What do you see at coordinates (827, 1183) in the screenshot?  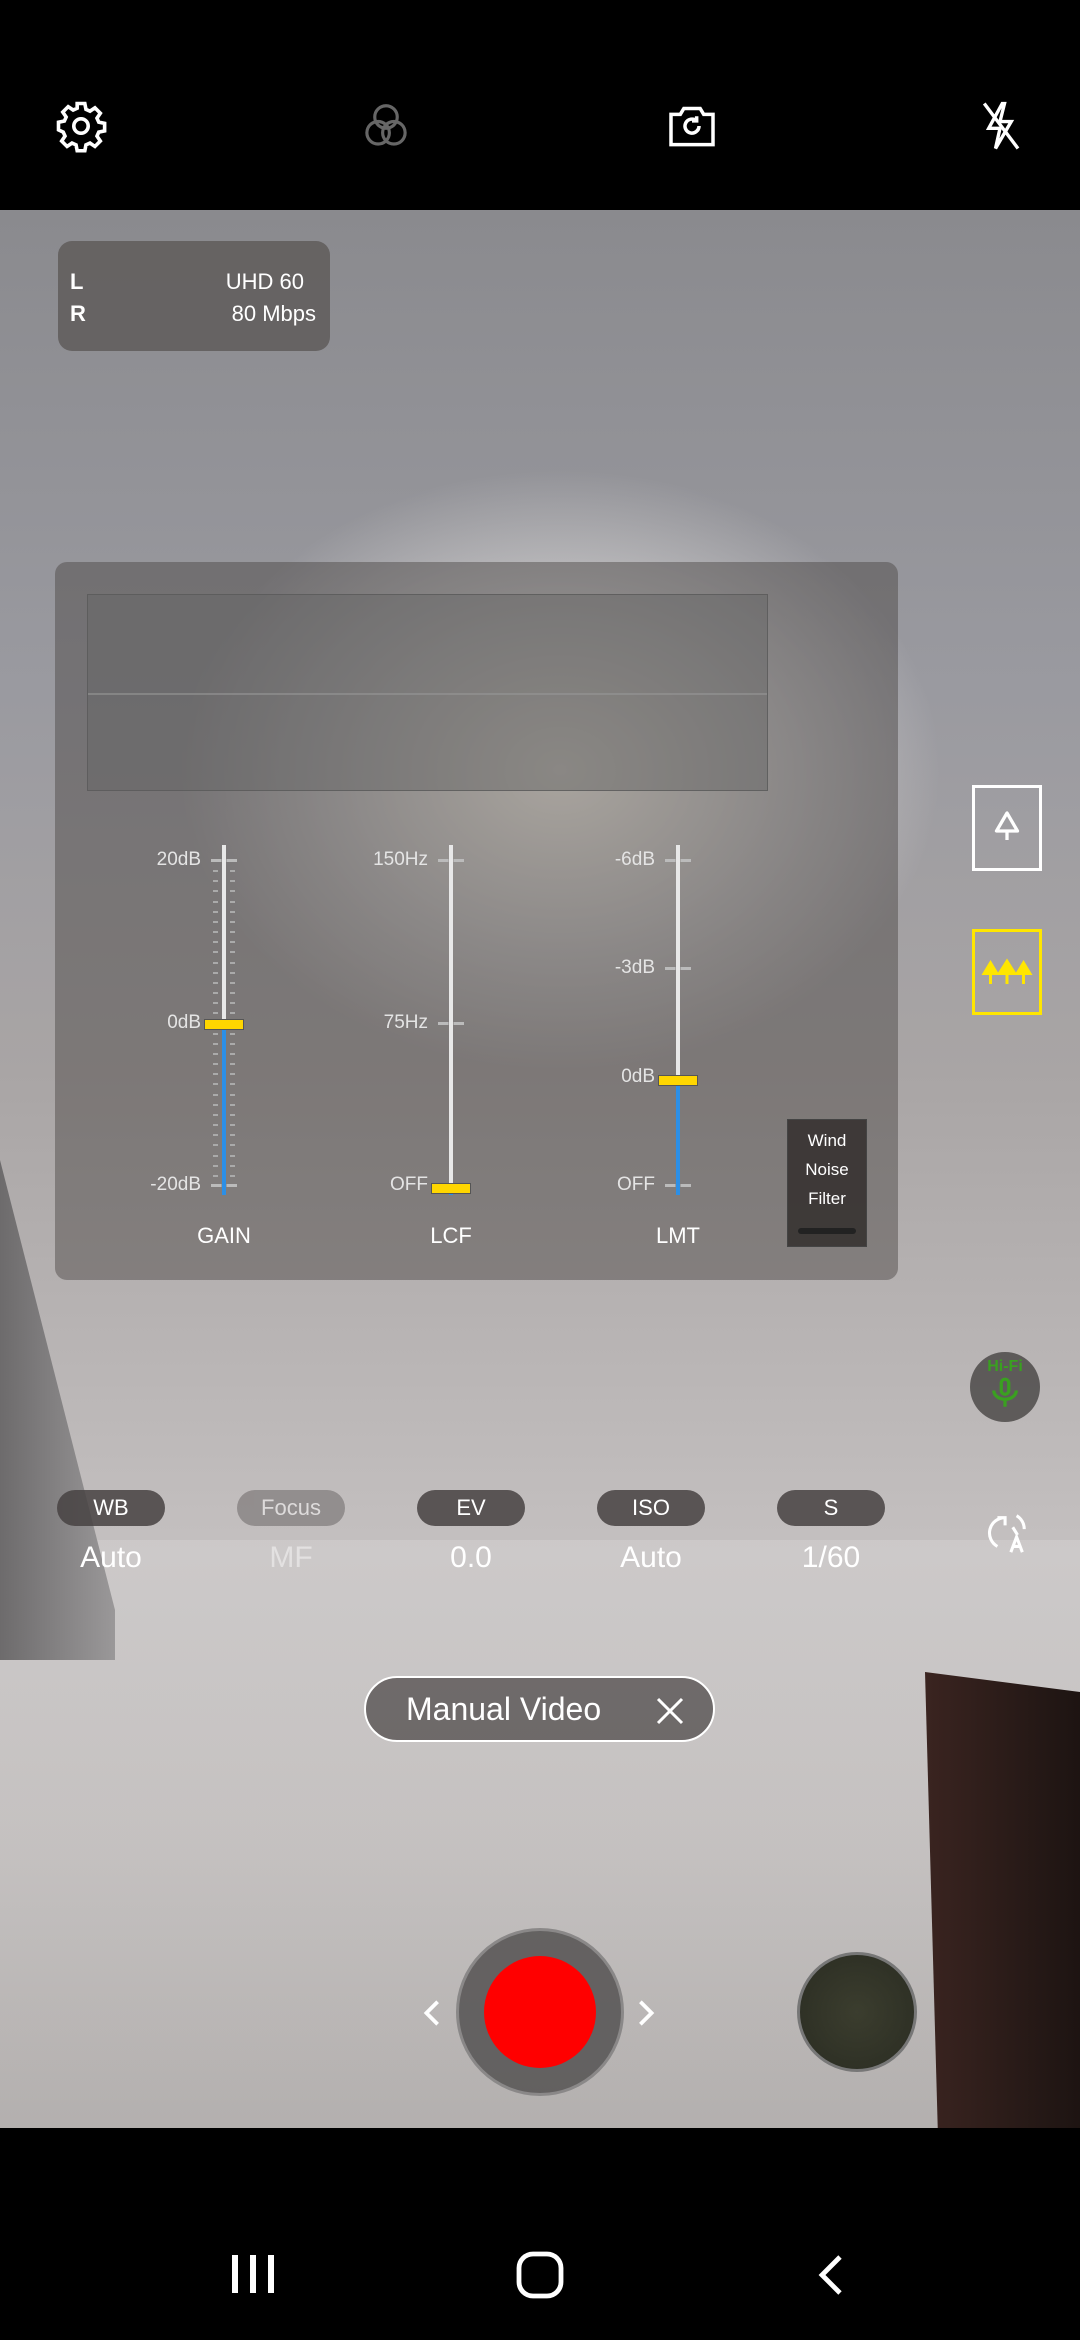 I see `wind-noise-filter-toggle: Wind Noise Filter` at bounding box center [827, 1183].